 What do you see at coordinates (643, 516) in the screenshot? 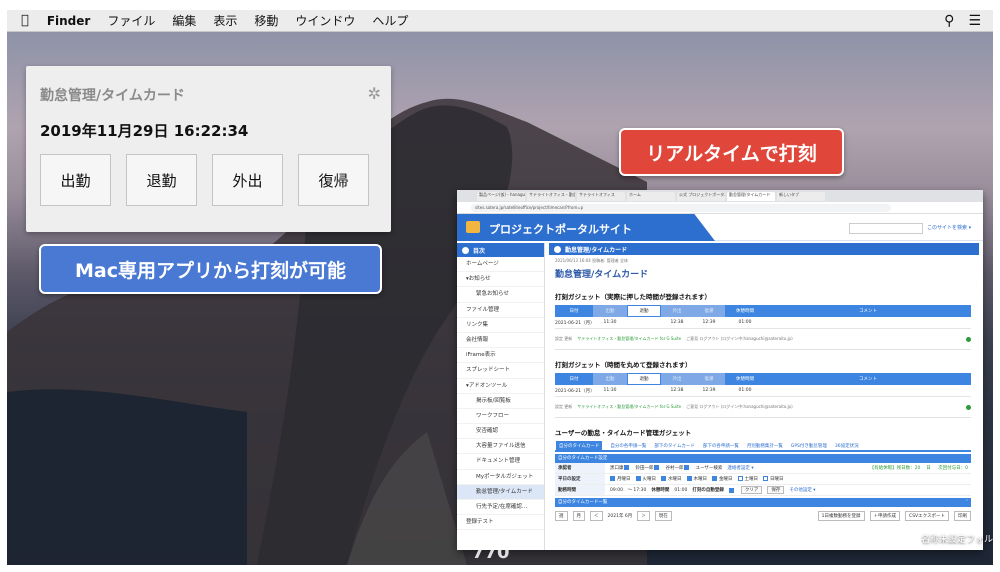
I see `next-month-button: ＞` at bounding box center [643, 516].